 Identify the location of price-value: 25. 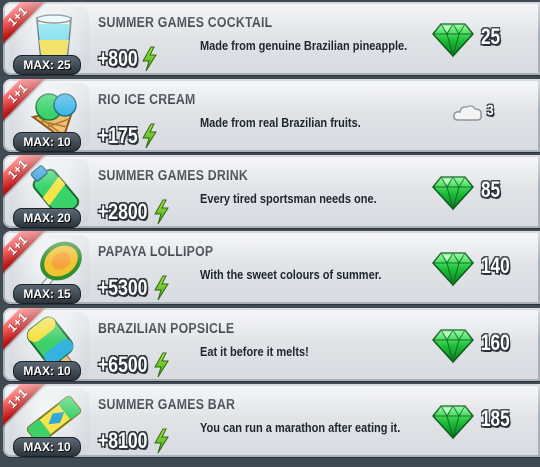
(491, 36).